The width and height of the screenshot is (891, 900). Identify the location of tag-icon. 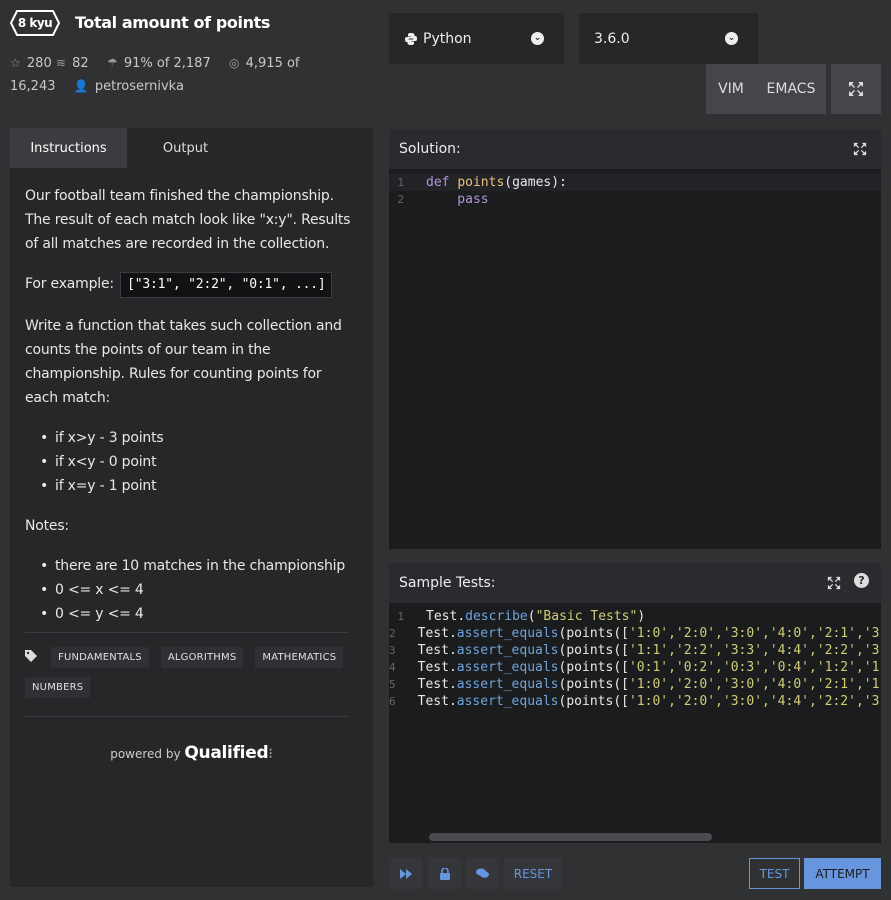
(32, 657).